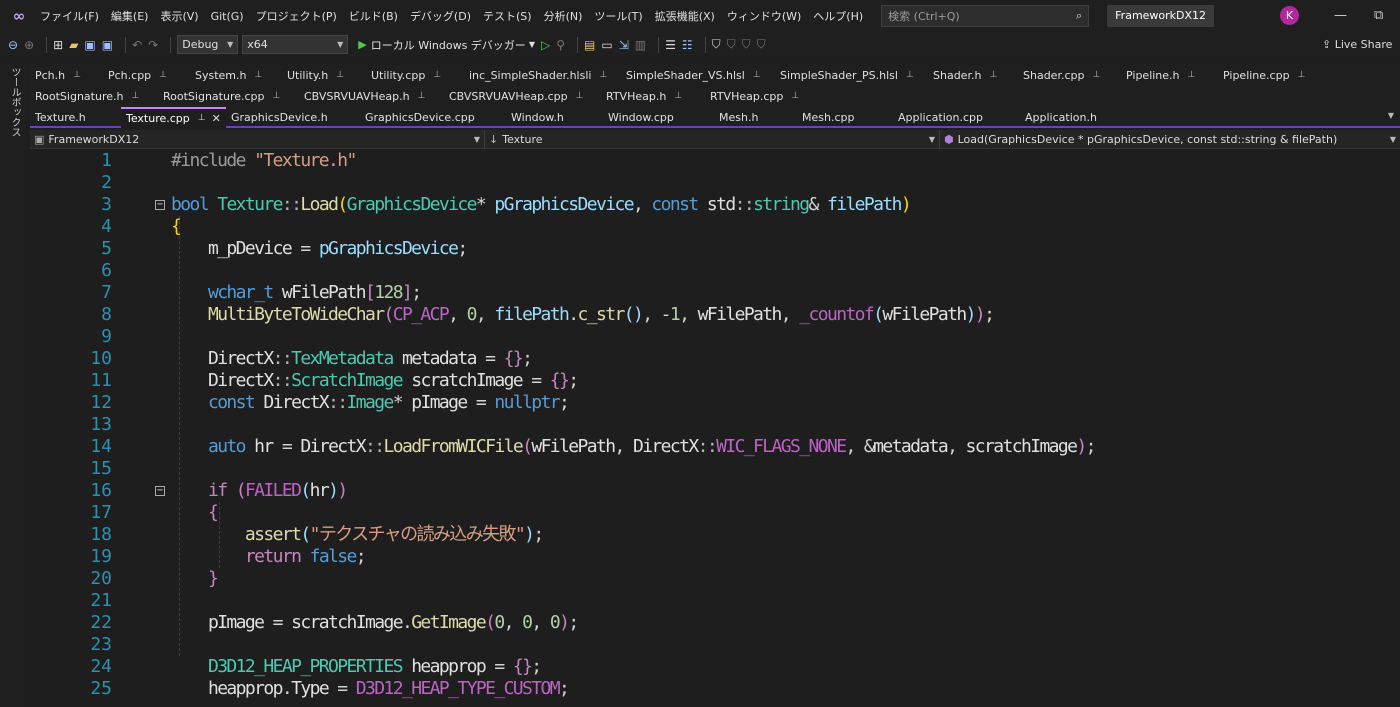 Image resolution: width=1400 pixels, height=707 pixels. Describe the element at coordinates (324, 75) in the screenshot. I see `tab-utility-h: Utility.h ⊥` at that location.